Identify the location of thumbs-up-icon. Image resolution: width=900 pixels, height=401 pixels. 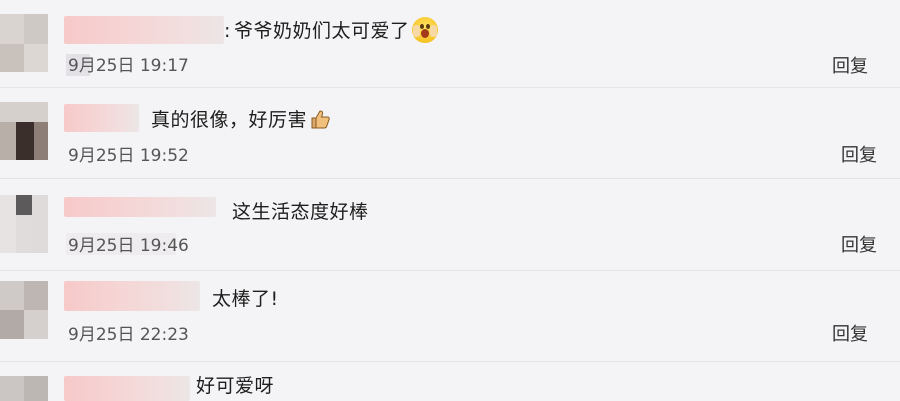
(320, 119).